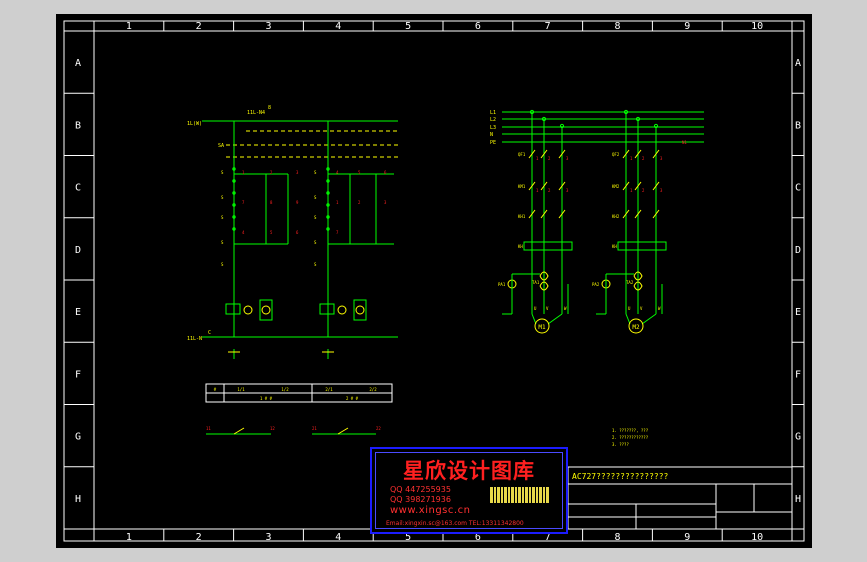 The height and width of the screenshot is (562, 867). I want to click on legend-cell: 2/2, so click(373, 389).